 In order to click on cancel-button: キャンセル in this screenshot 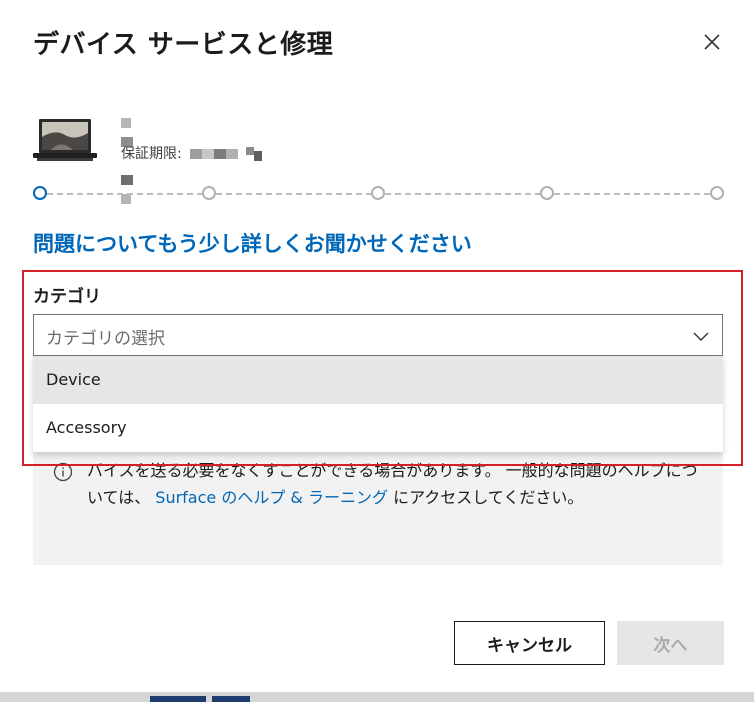, I will do `click(529, 643)`.